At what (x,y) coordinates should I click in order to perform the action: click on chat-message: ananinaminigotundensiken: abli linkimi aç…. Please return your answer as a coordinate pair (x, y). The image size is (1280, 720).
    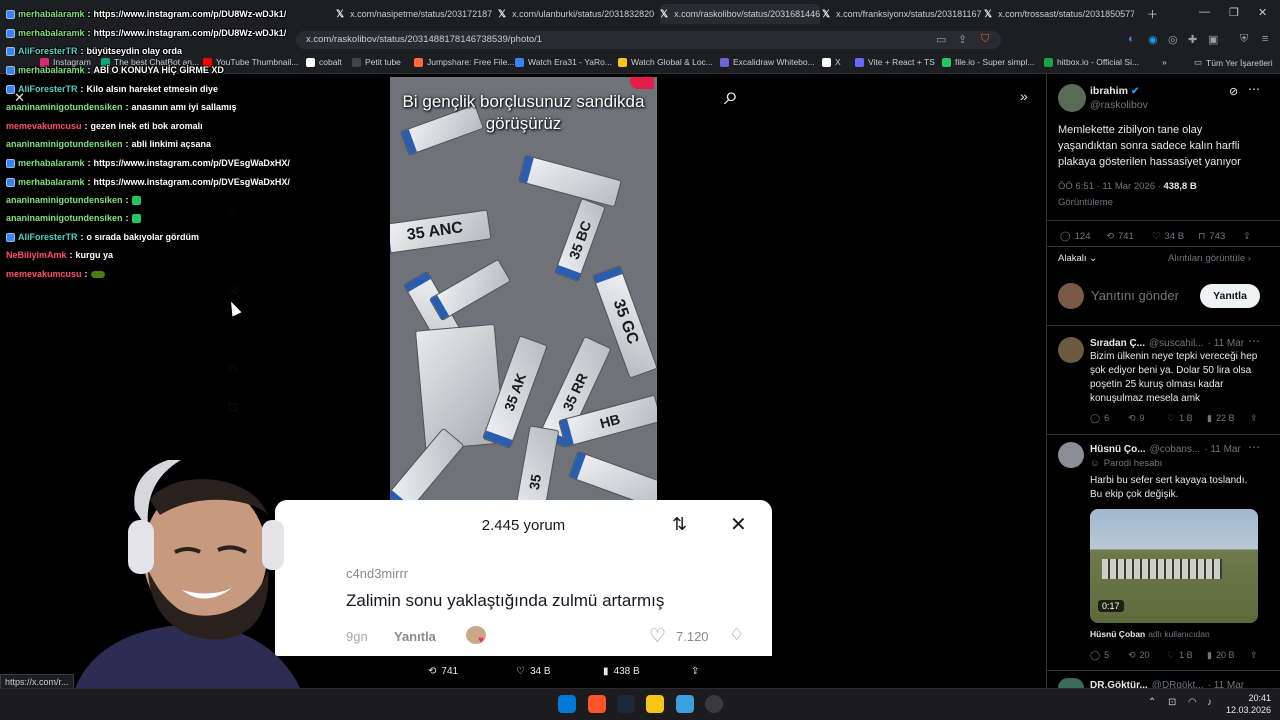
    Looking at the image, I should click on (109, 144).